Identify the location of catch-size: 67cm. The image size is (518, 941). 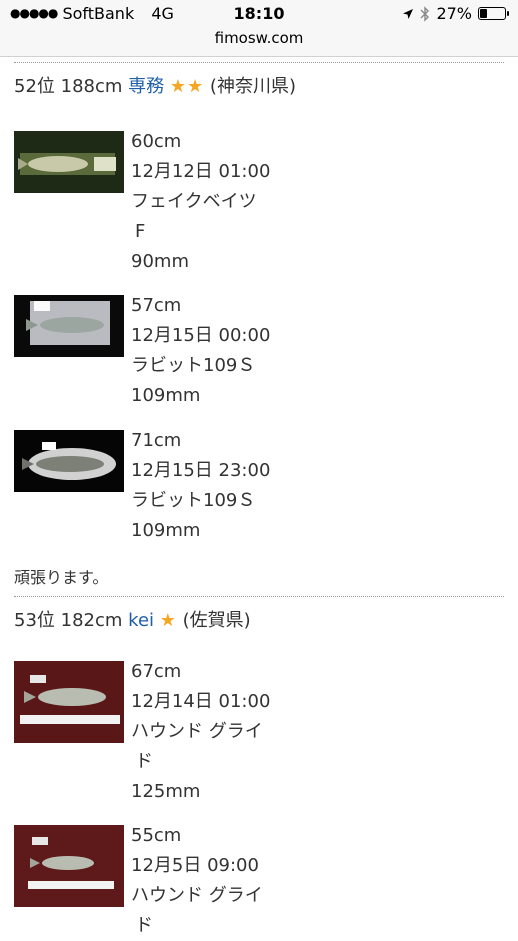
(156, 671).